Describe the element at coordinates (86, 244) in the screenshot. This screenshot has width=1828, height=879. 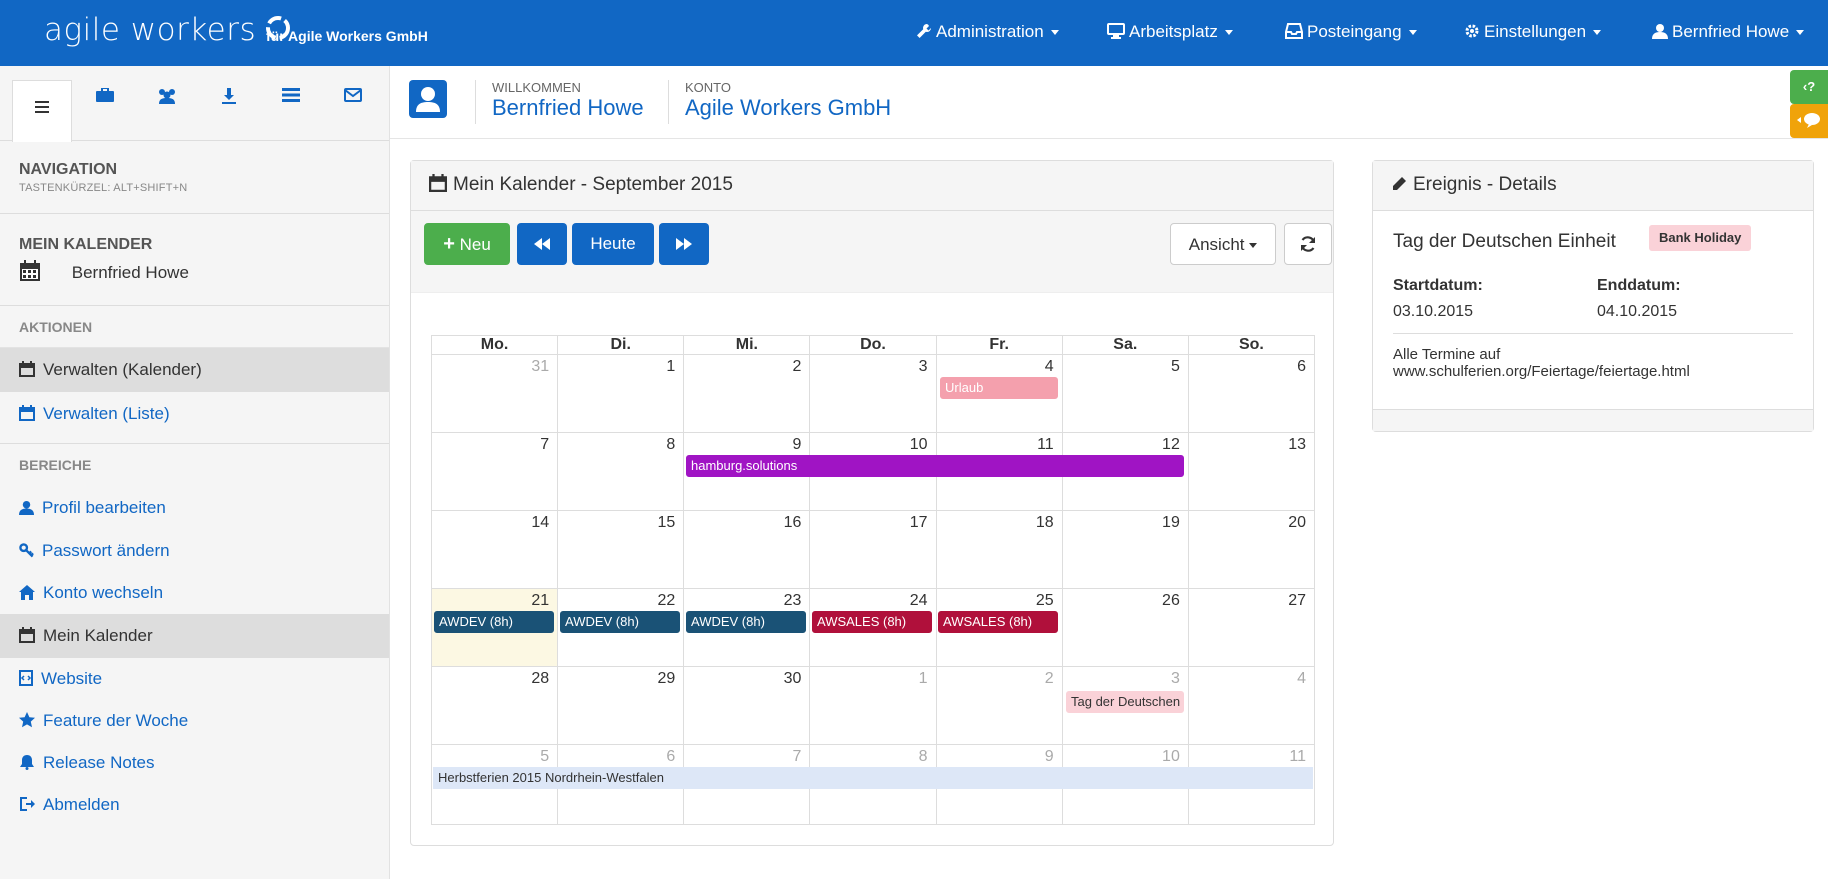
I see `my-calendar-title: MEIN KALENDER` at that location.